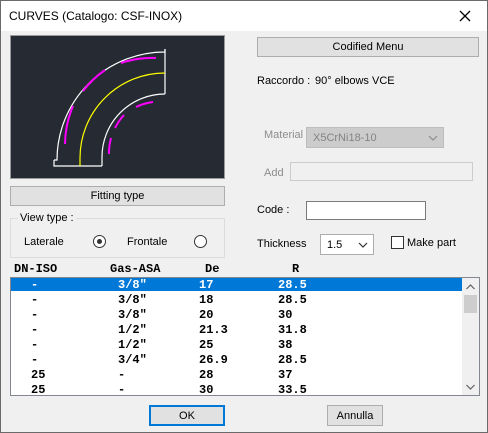 The height and width of the screenshot is (433, 488). I want to click on fitting-type-button: Fitting type, so click(117, 196).